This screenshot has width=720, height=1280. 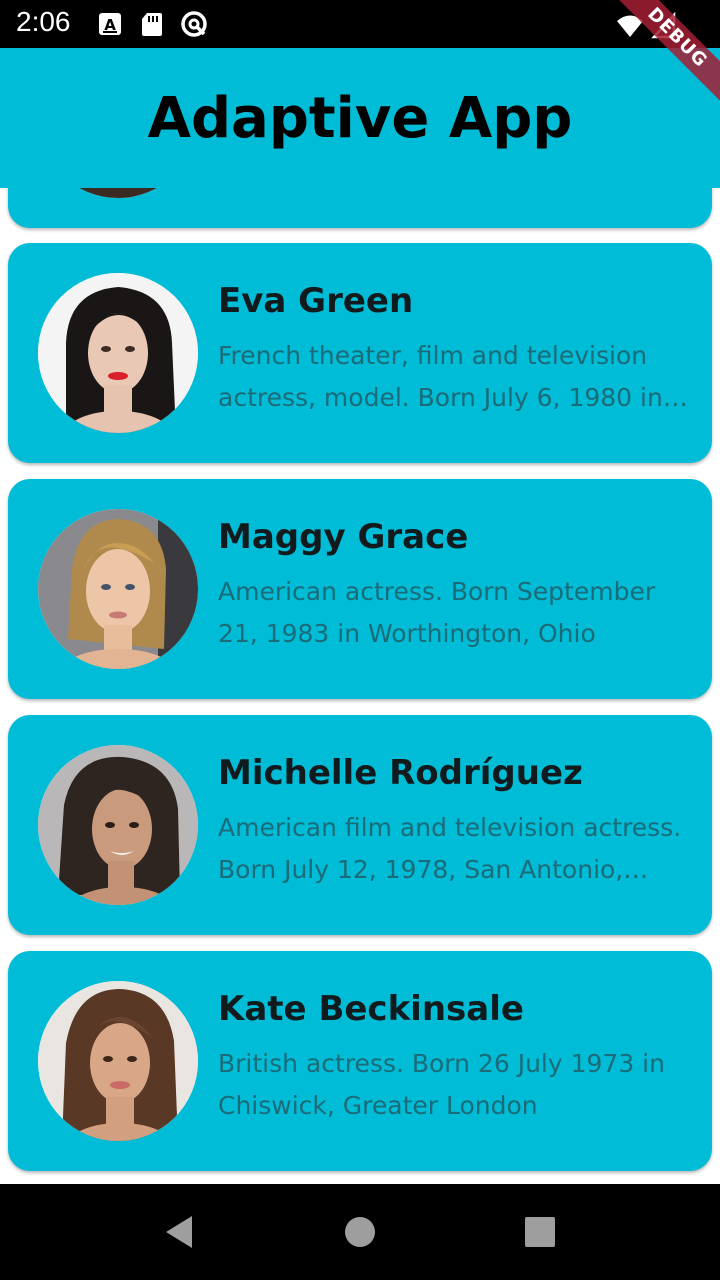 What do you see at coordinates (360, 24) in the screenshot?
I see `status-bar: 2:06 A` at bounding box center [360, 24].